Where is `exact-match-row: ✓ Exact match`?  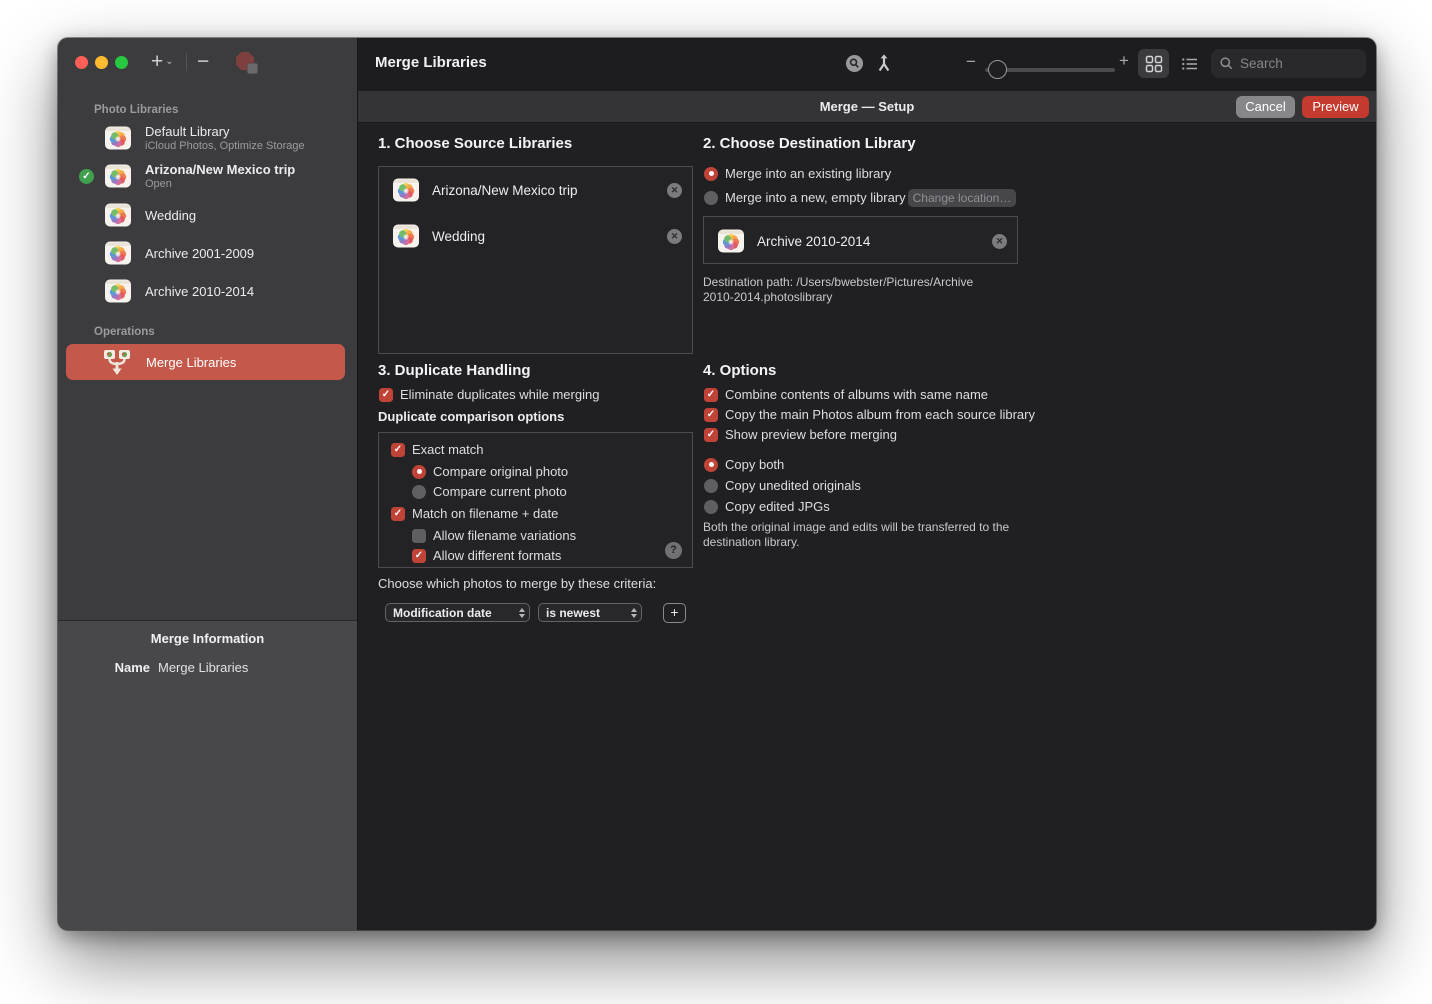 exact-match-row: ✓ Exact match is located at coordinates (437, 449).